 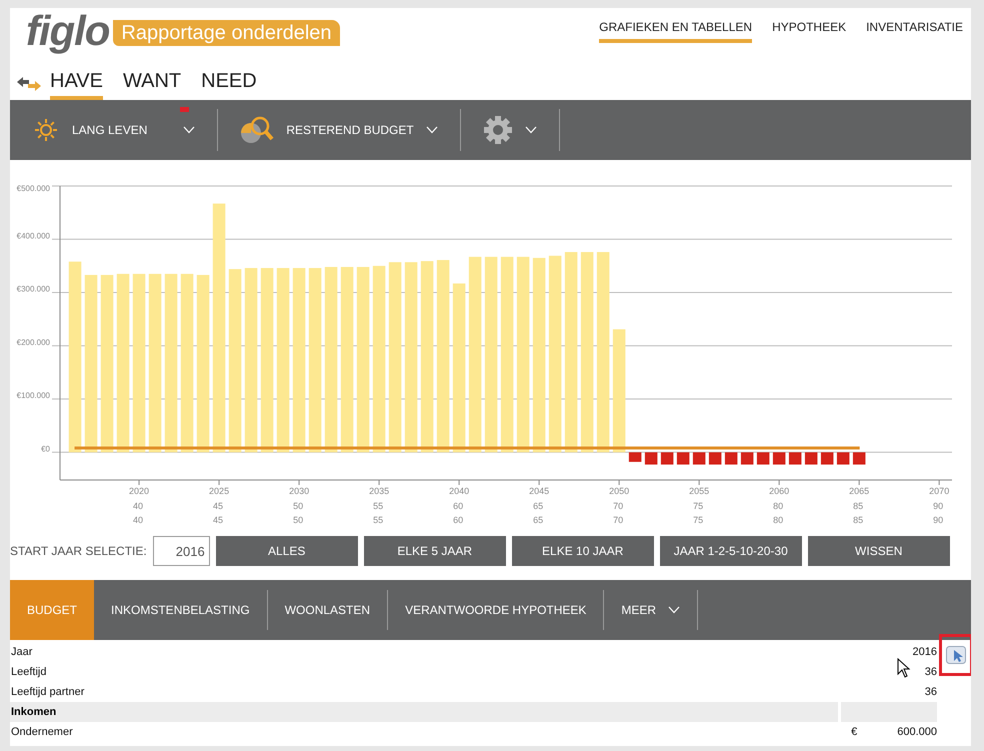 What do you see at coordinates (78, 551) in the screenshot?
I see `start-year-label: START JAAR SELECTIE:` at bounding box center [78, 551].